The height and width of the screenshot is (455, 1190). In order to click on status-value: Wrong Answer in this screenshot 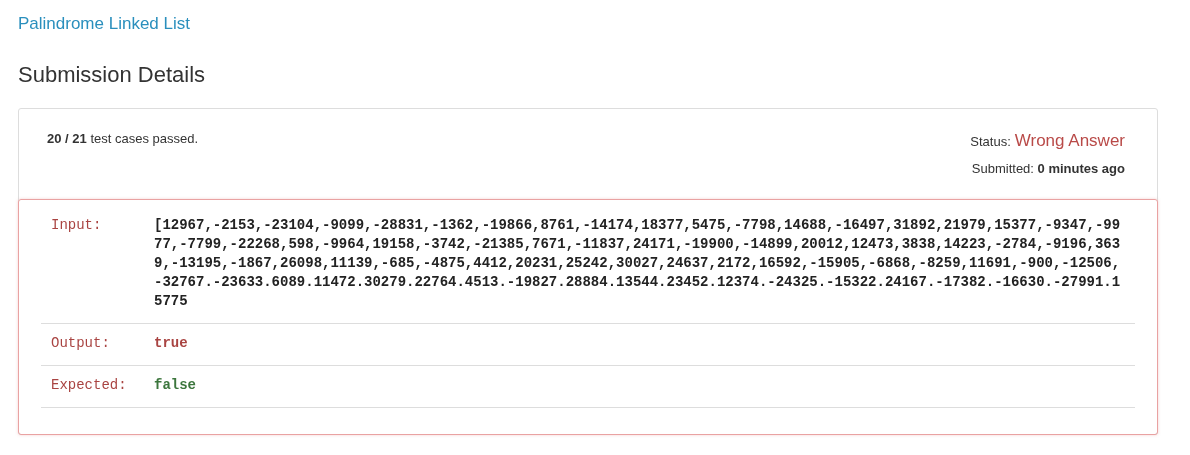, I will do `click(1069, 141)`.